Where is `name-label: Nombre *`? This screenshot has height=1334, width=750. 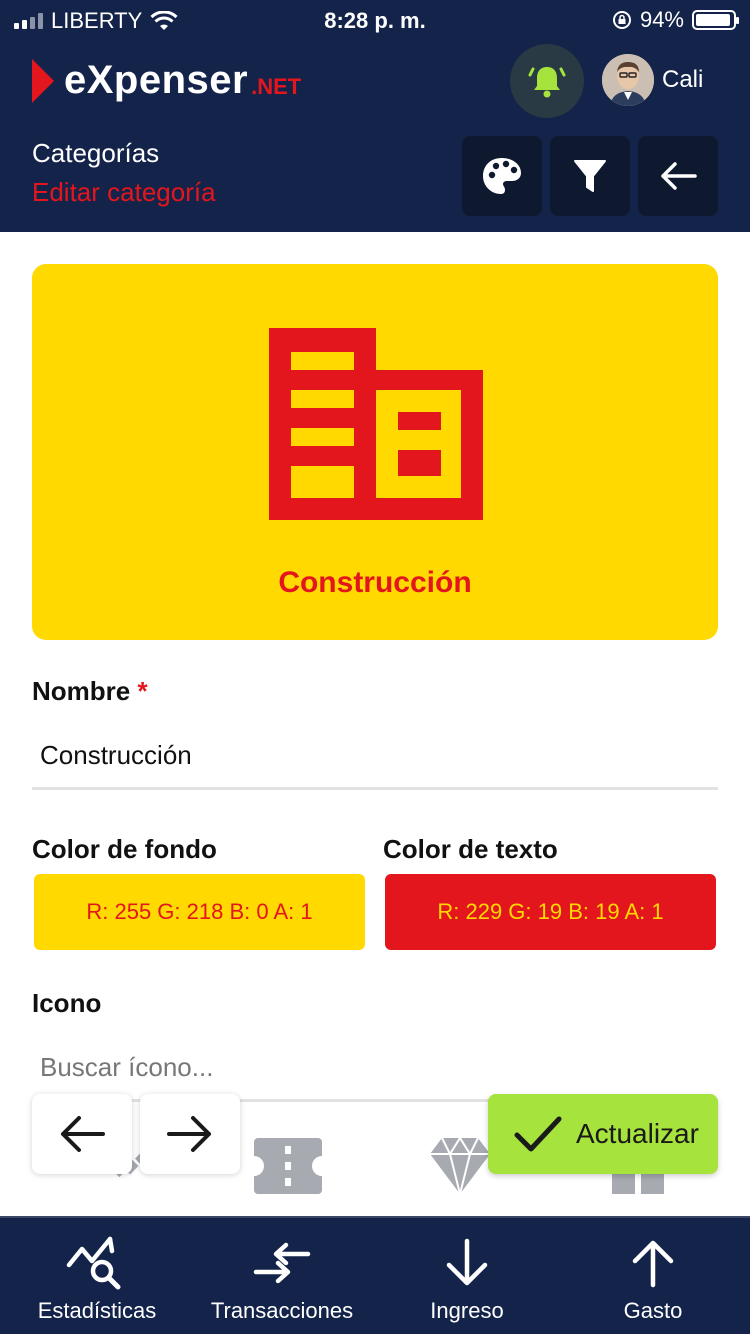 name-label: Nombre * is located at coordinates (90, 691).